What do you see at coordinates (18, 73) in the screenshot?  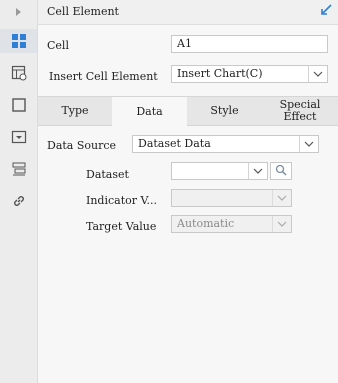 I see `cell-attribute-icon` at bounding box center [18, 73].